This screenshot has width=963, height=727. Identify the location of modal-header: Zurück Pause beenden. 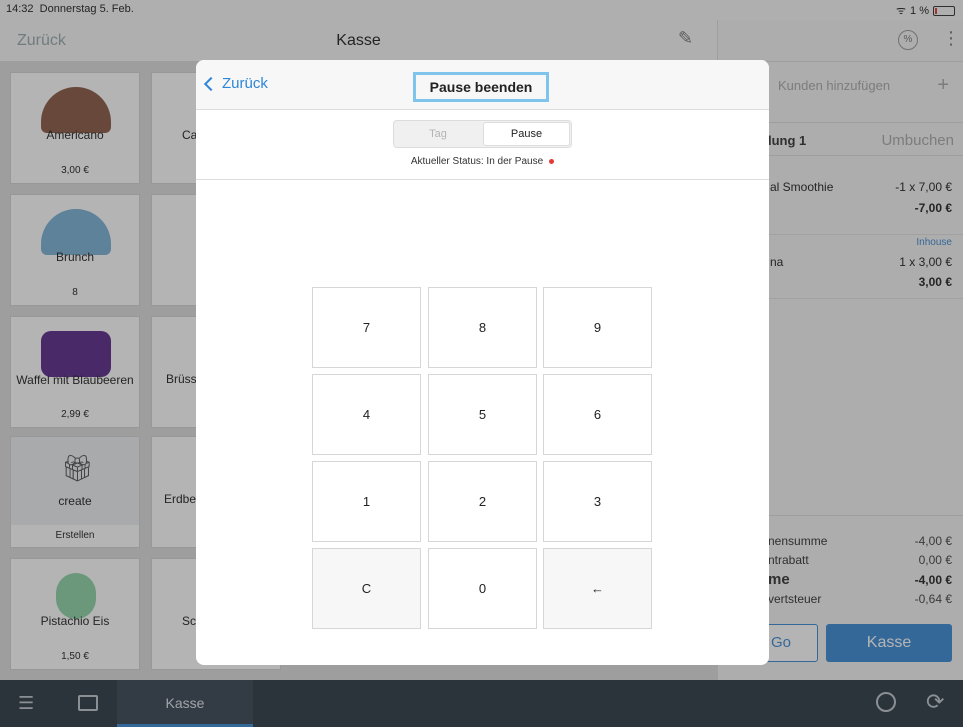
(482, 85).